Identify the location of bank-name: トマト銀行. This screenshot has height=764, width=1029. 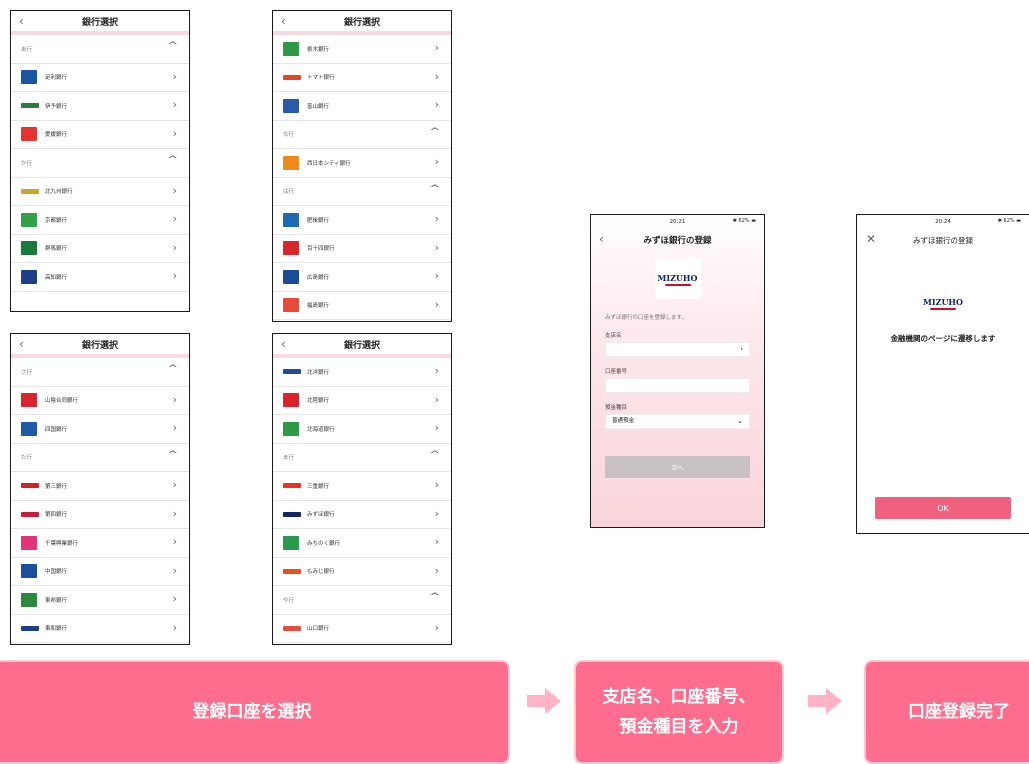
(321, 78).